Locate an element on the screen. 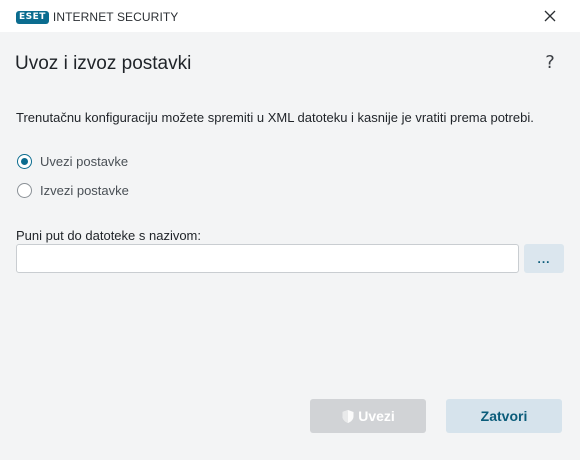  file-path-label: Puni put do datoteke s nazivom: is located at coordinates (109, 235).